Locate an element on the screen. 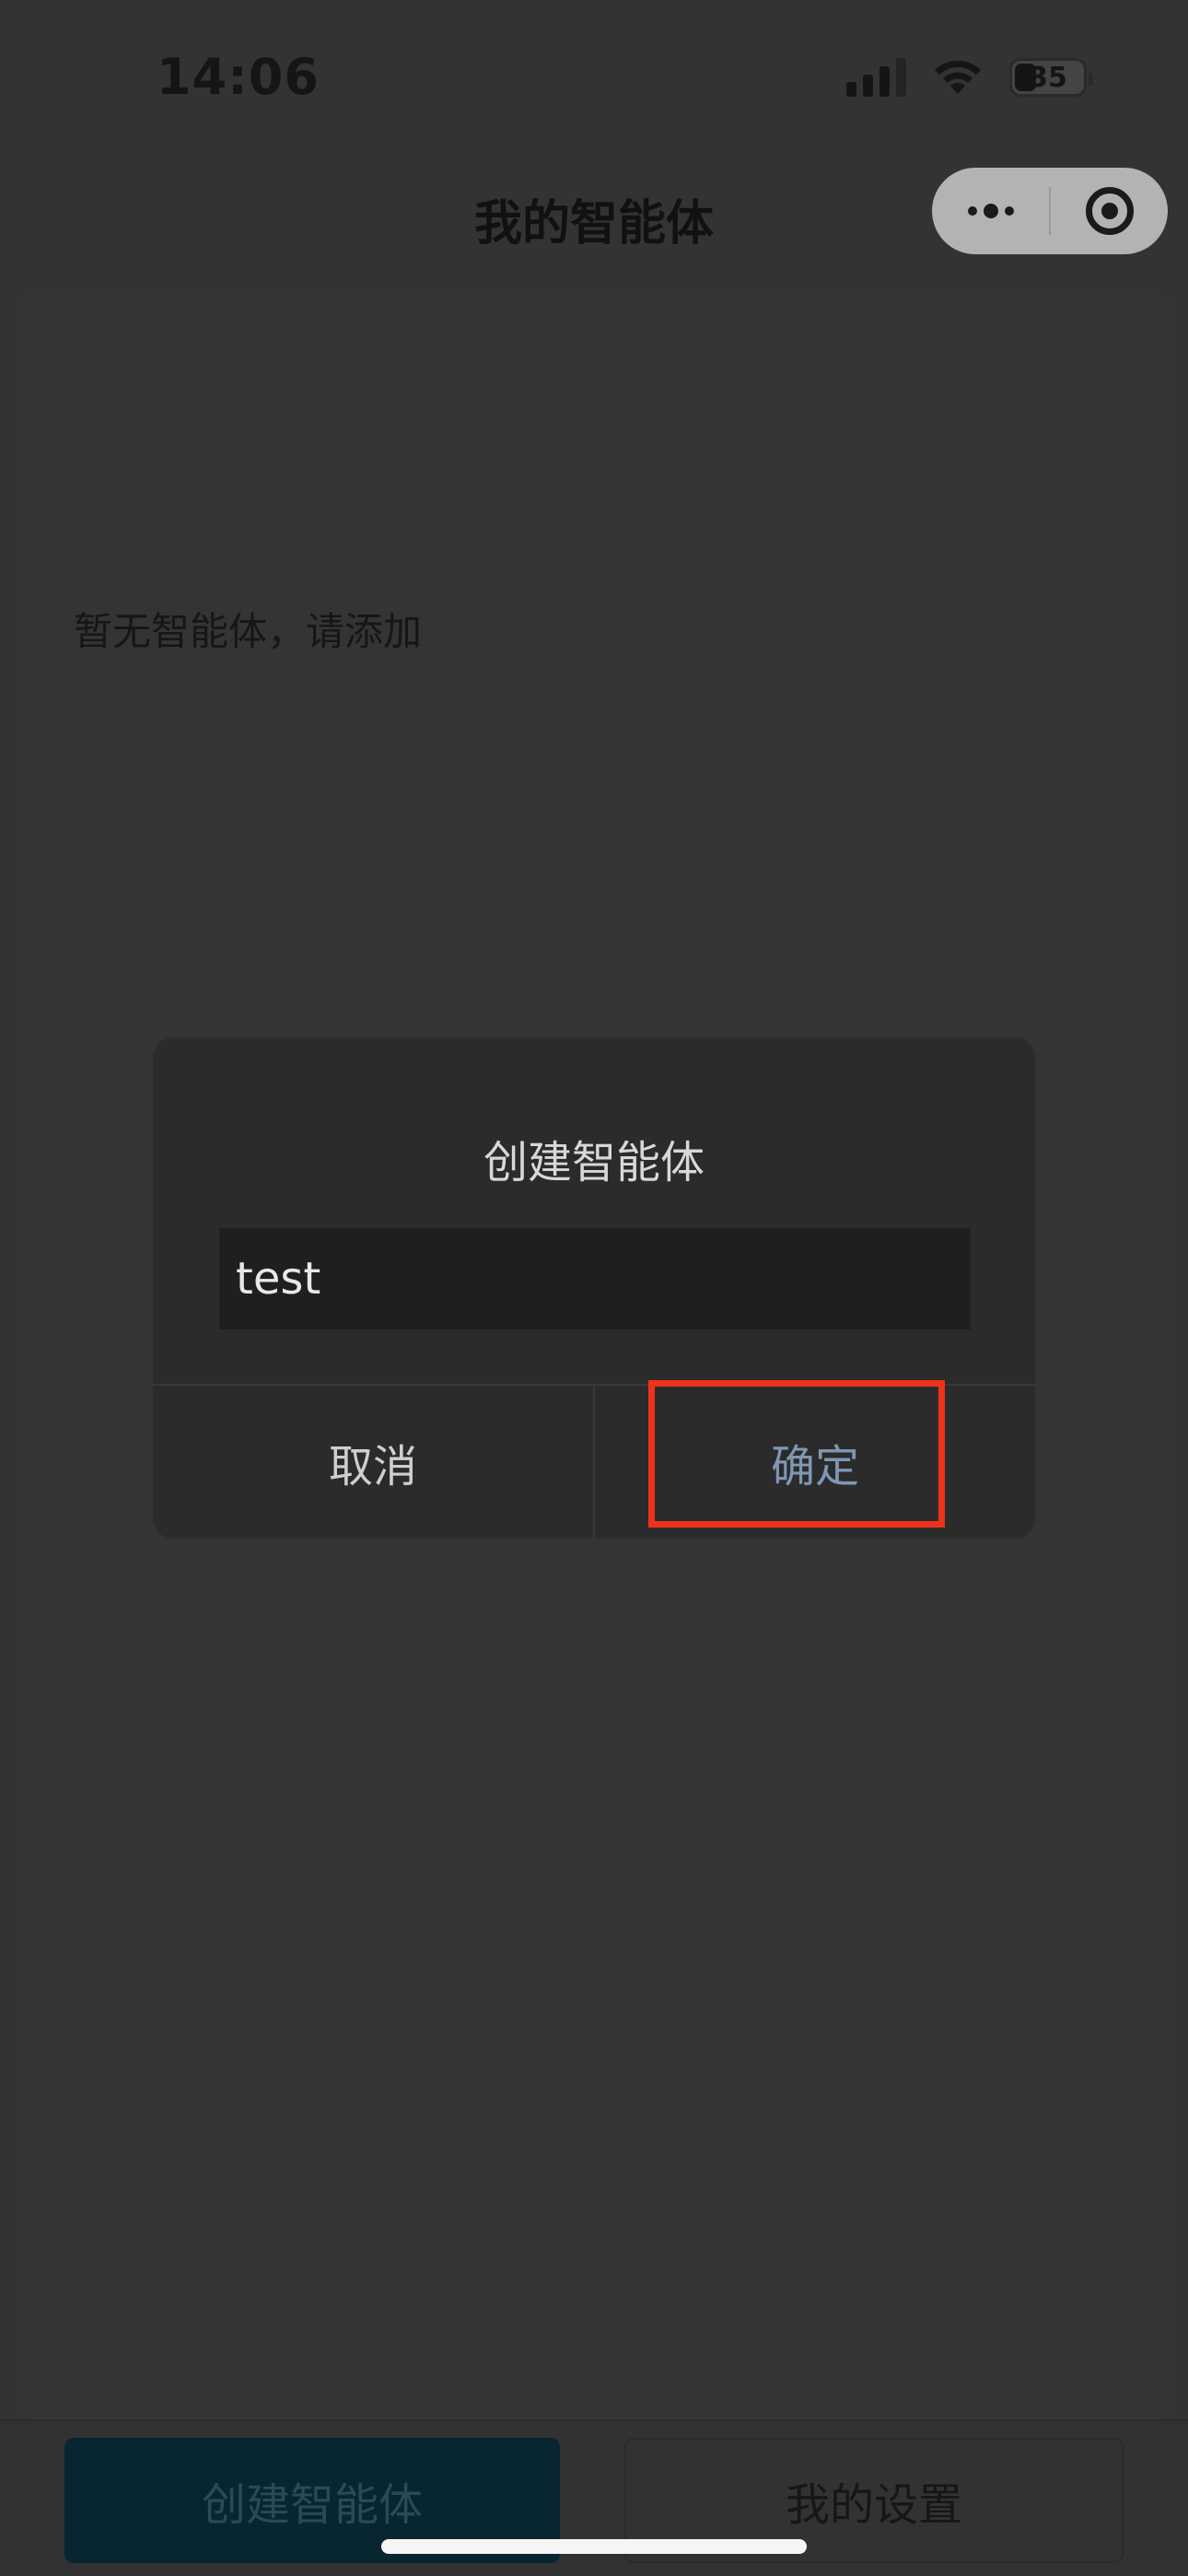 The height and width of the screenshot is (2576, 1188). wifi-icon is located at coordinates (958, 77).